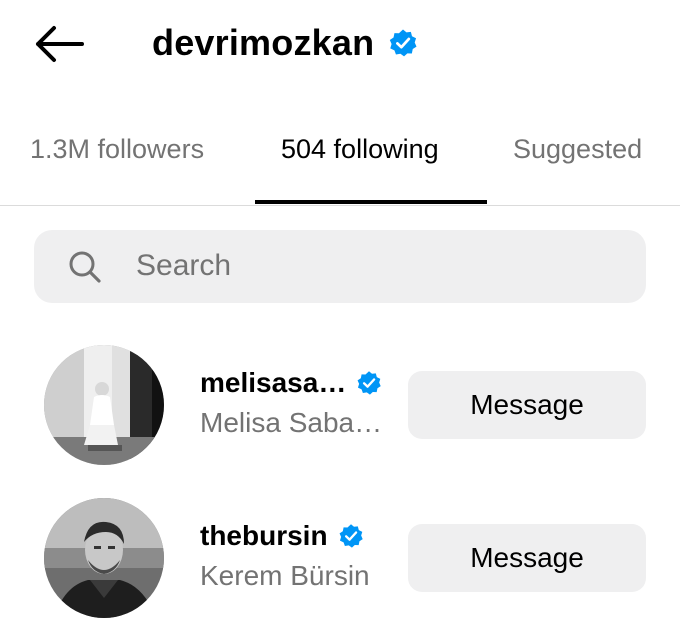 The width and height of the screenshot is (680, 628). I want to click on search-icon, so click(85, 267).